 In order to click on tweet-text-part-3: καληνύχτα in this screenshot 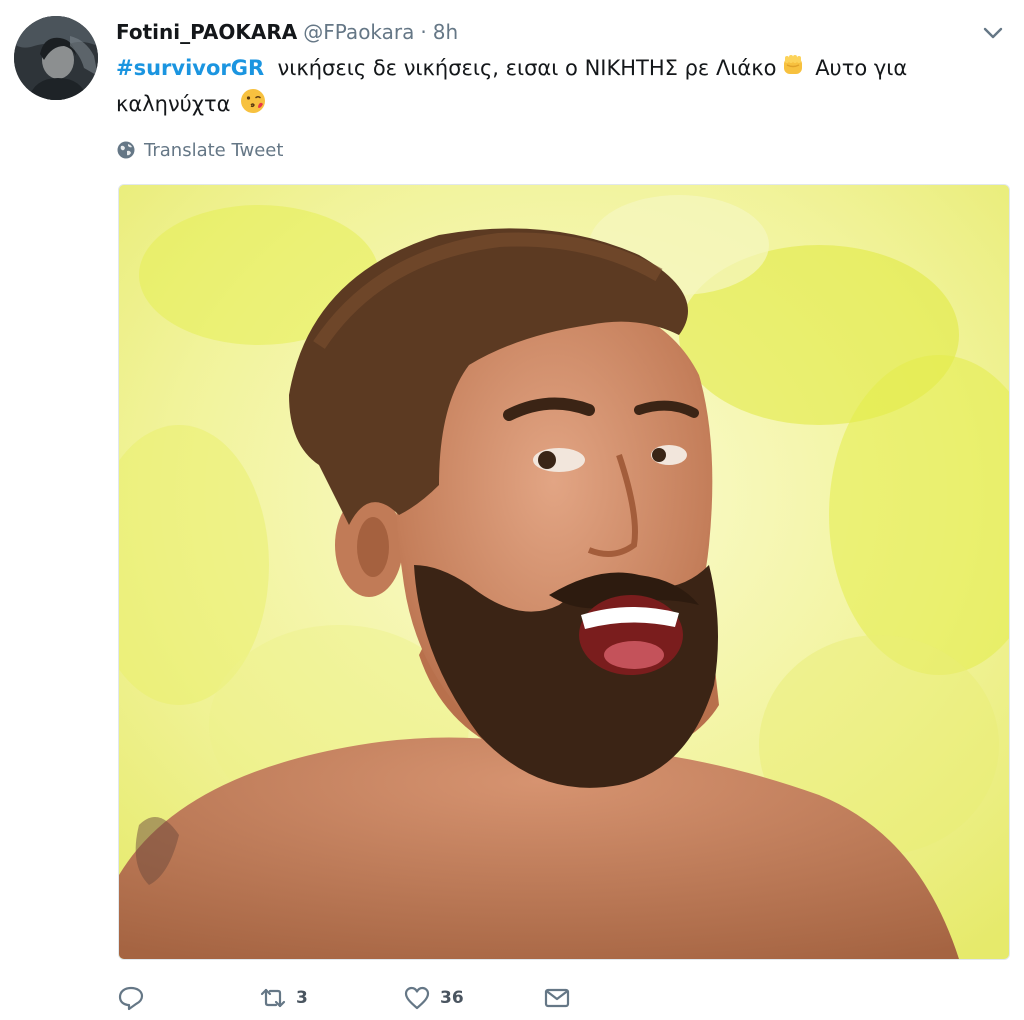, I will do `click(173, 104)`.